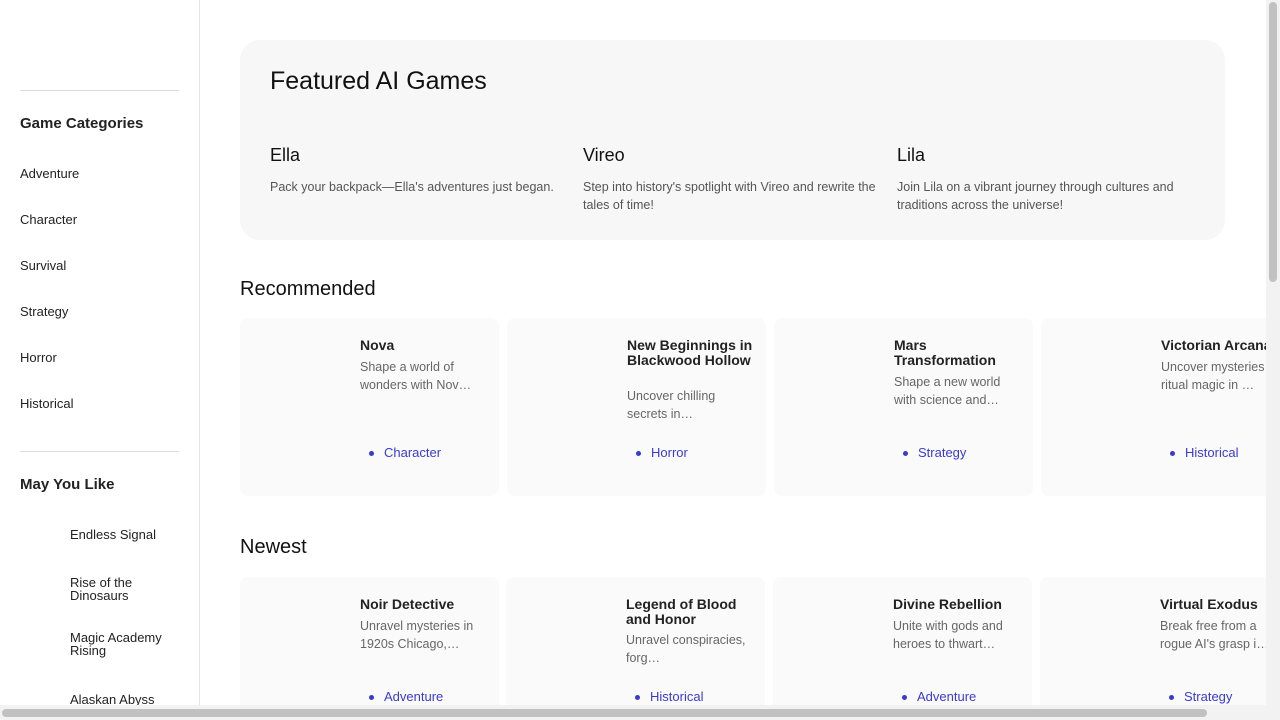  I want to click on featured-card-name: Lila, so click(911, 155).